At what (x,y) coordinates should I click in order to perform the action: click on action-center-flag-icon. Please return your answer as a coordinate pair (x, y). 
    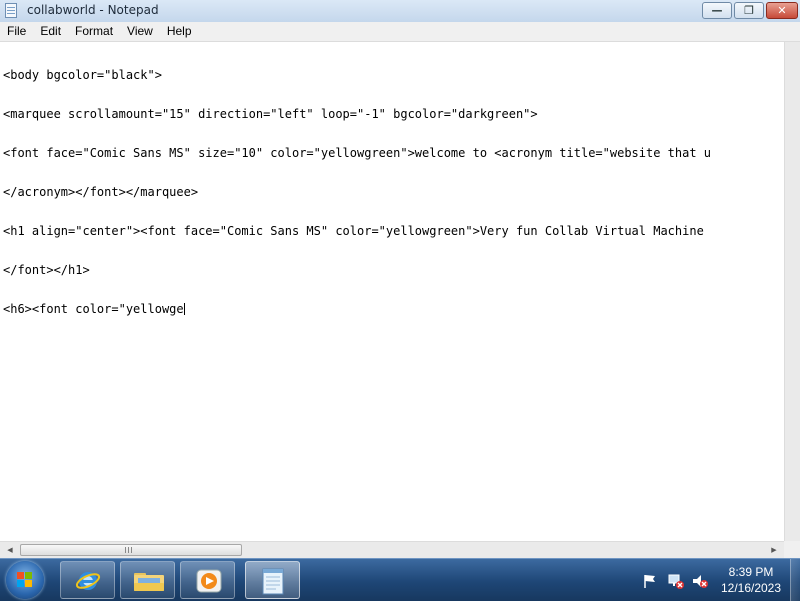
    Looking at the image, I should click on (650, 581).